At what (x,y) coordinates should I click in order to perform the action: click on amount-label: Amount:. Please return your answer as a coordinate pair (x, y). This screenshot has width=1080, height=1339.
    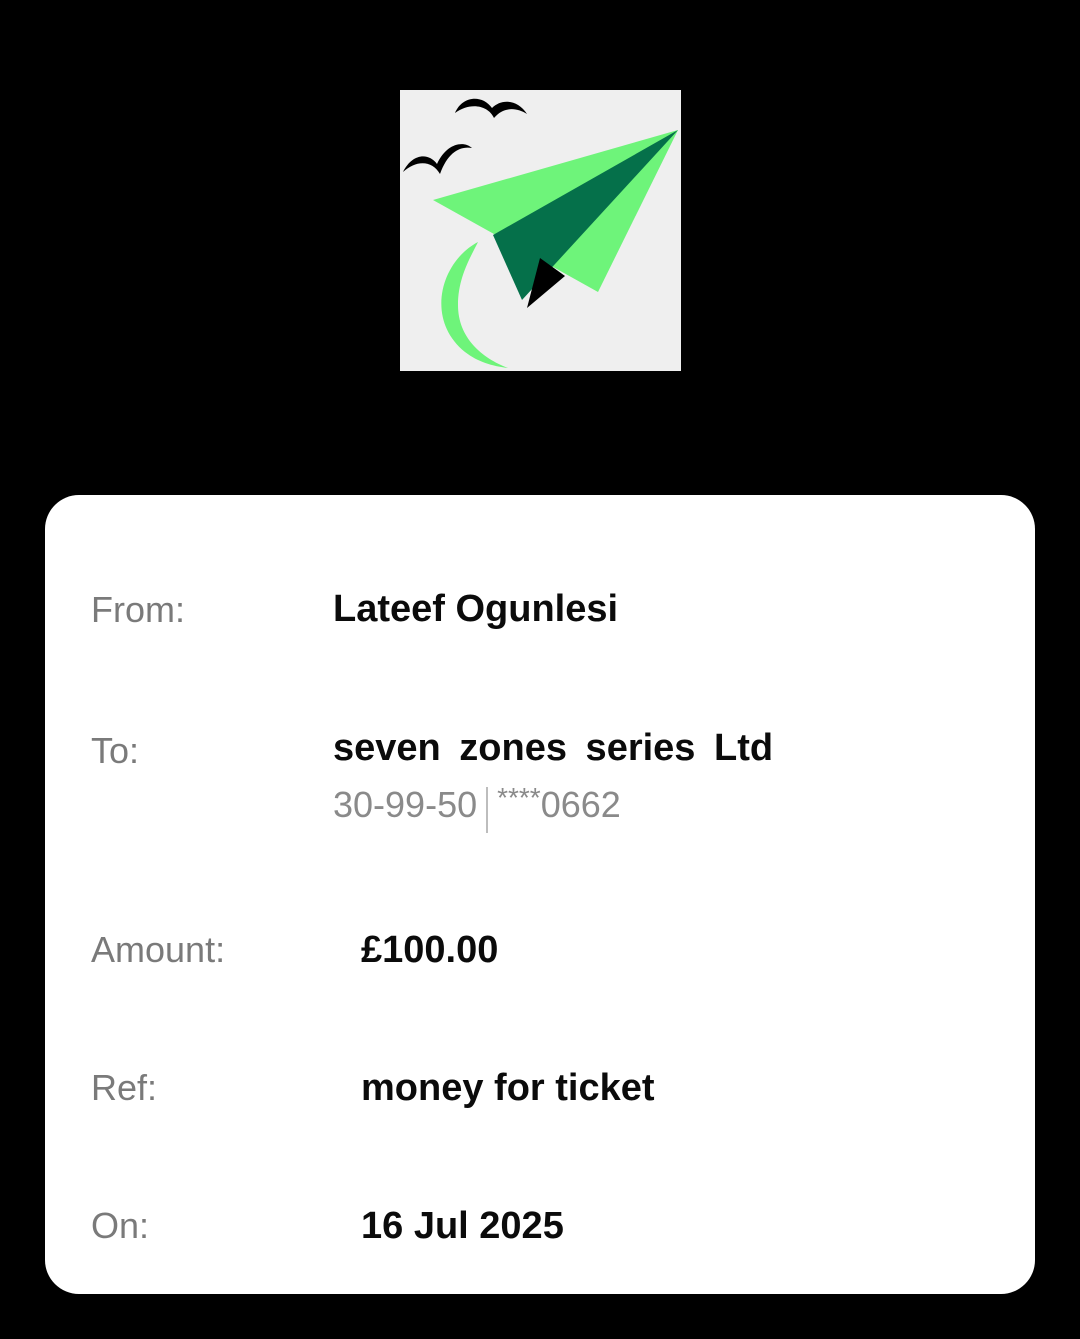
    Looking at the image, I should click on (158, 949).